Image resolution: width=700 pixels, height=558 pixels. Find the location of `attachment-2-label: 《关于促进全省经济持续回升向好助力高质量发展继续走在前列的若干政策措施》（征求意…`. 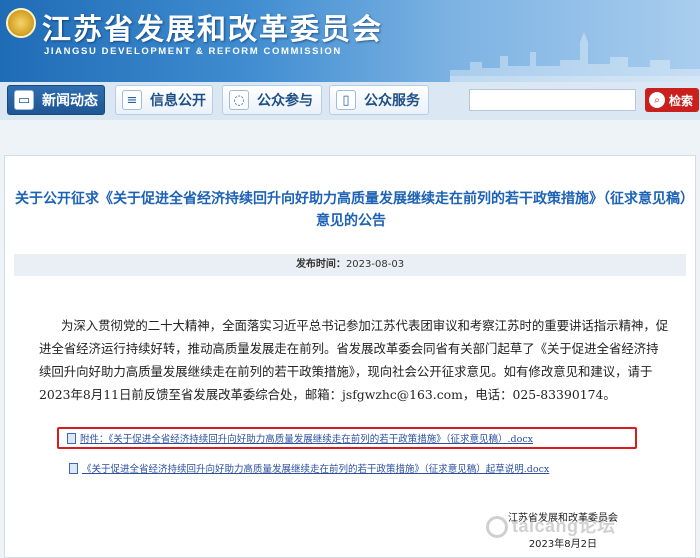

attachment-2-label: 《关于促进全省经济持续回升向好助力高质量发展继续走在前列的若干政策措施》（征求意… is located at coordinates (316, 469).